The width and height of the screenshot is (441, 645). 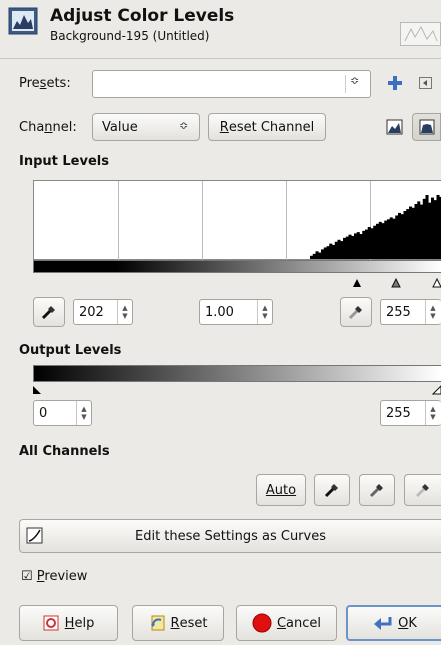 What do you see at coordinates (345, 84) in the screenshot?
I see `combo-arrows-icon` at bounding box center [345, 84].